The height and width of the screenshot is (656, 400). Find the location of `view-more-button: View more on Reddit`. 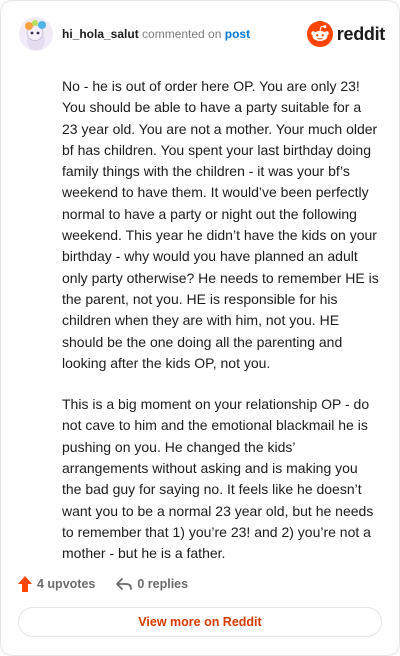

view-more-button: View more on Reddit is located at coordinates (200, 622).